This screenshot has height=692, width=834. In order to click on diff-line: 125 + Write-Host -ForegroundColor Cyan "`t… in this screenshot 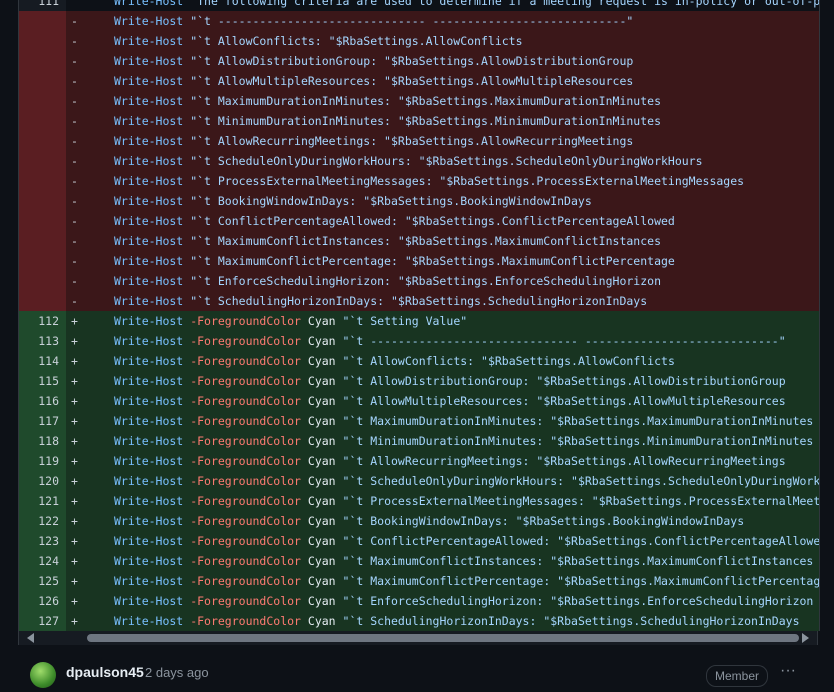, I will do `click(419, 581)`.